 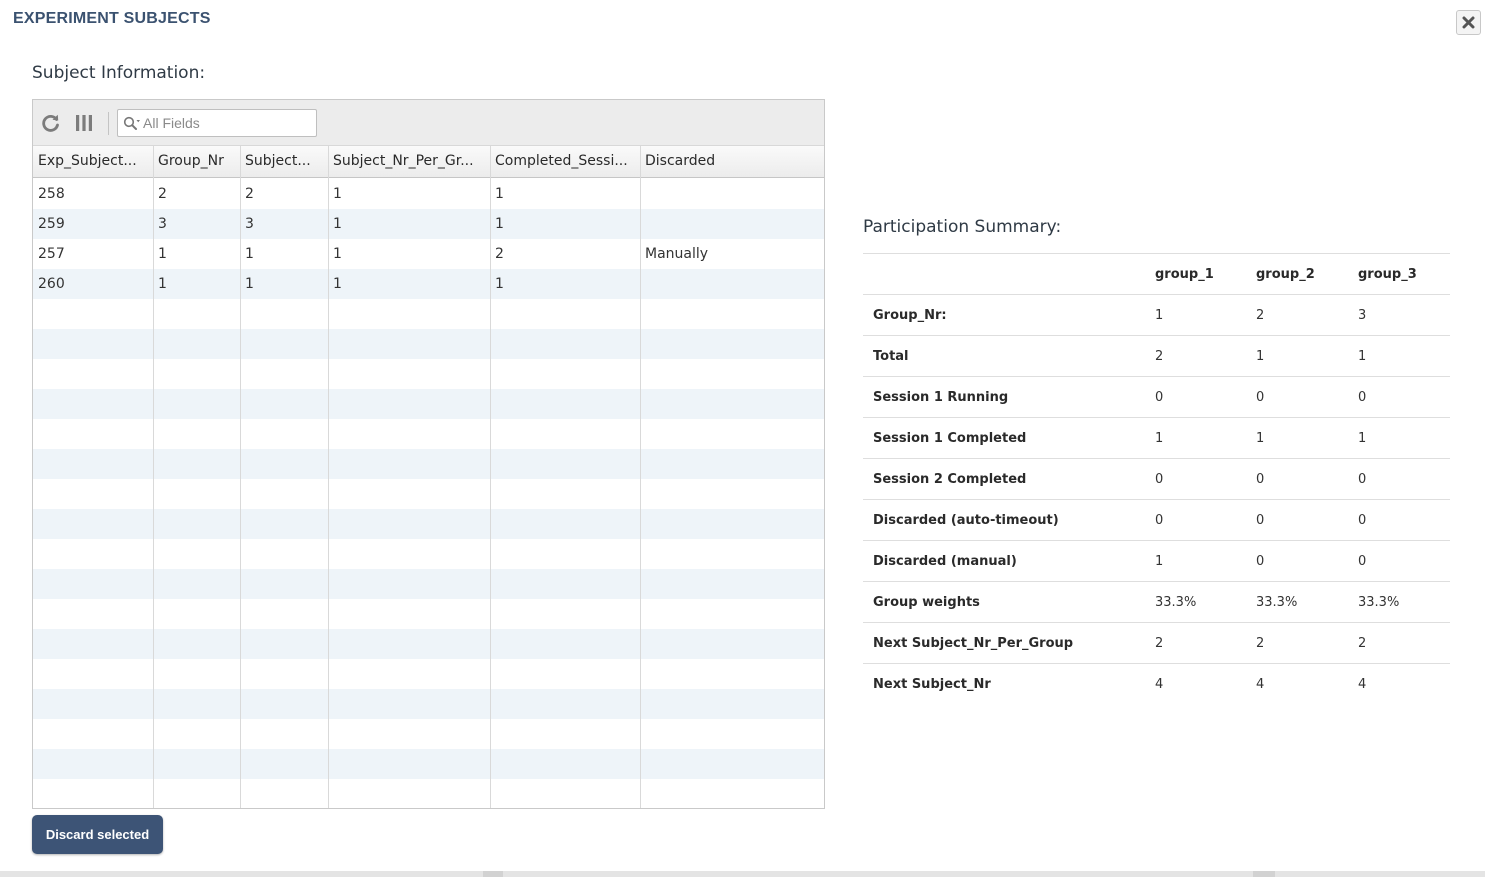 I want to click on subject-information-title: Subject Information:, so click(x=119, y=73).